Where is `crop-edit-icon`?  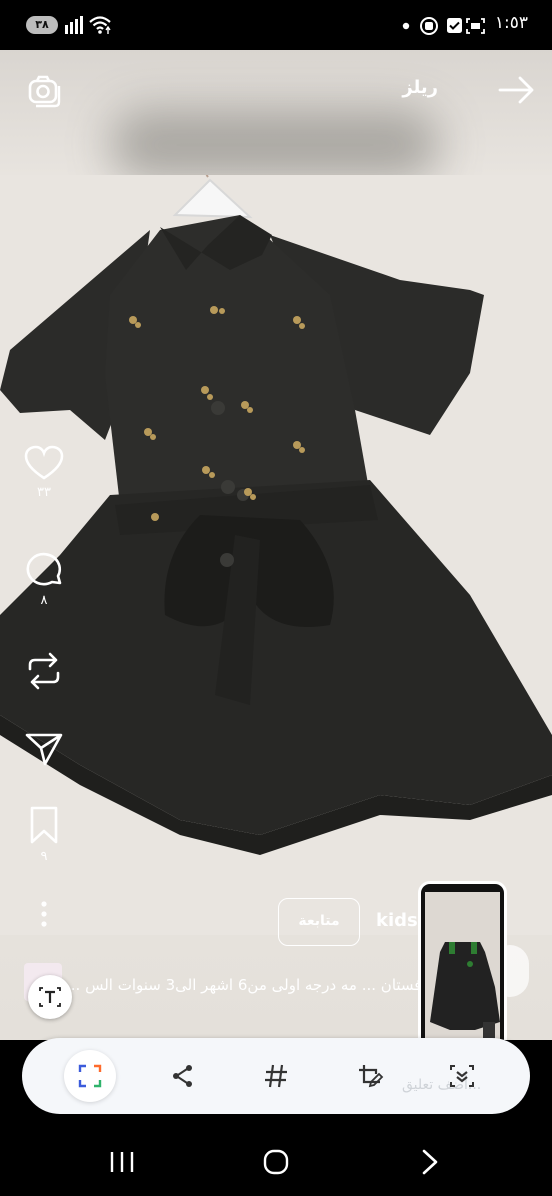
crop-edit-icon is located at coordinates (371, 1076).